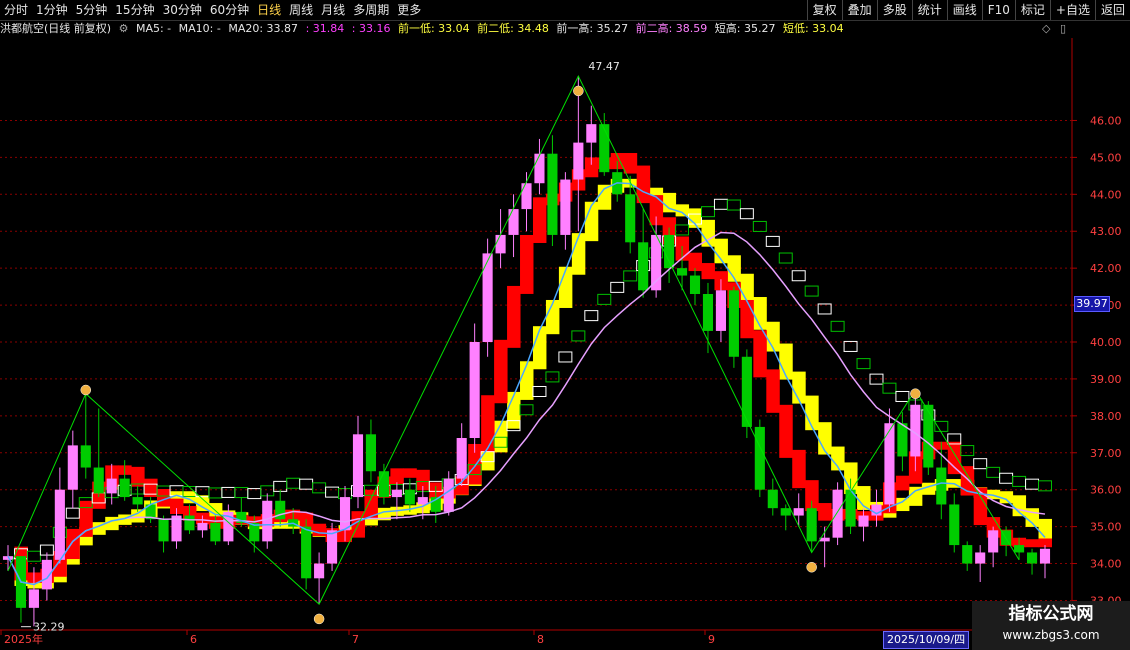 The image size is (1130, 650). I want to click on toolbar-right-buttons: 复权 叠加 多股 统计 画线 F10 标记 +自选 返回, so click(968, 10).